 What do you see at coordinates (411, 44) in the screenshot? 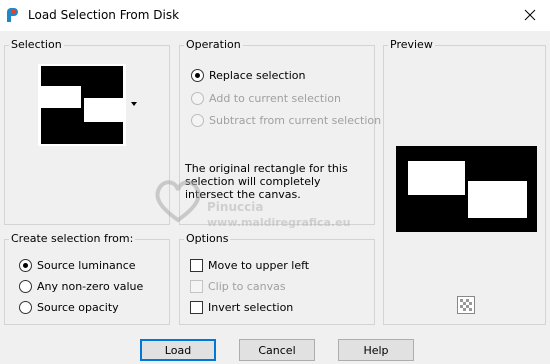
I see `preview-group-label: Preview` at bounding box center [411, 44].